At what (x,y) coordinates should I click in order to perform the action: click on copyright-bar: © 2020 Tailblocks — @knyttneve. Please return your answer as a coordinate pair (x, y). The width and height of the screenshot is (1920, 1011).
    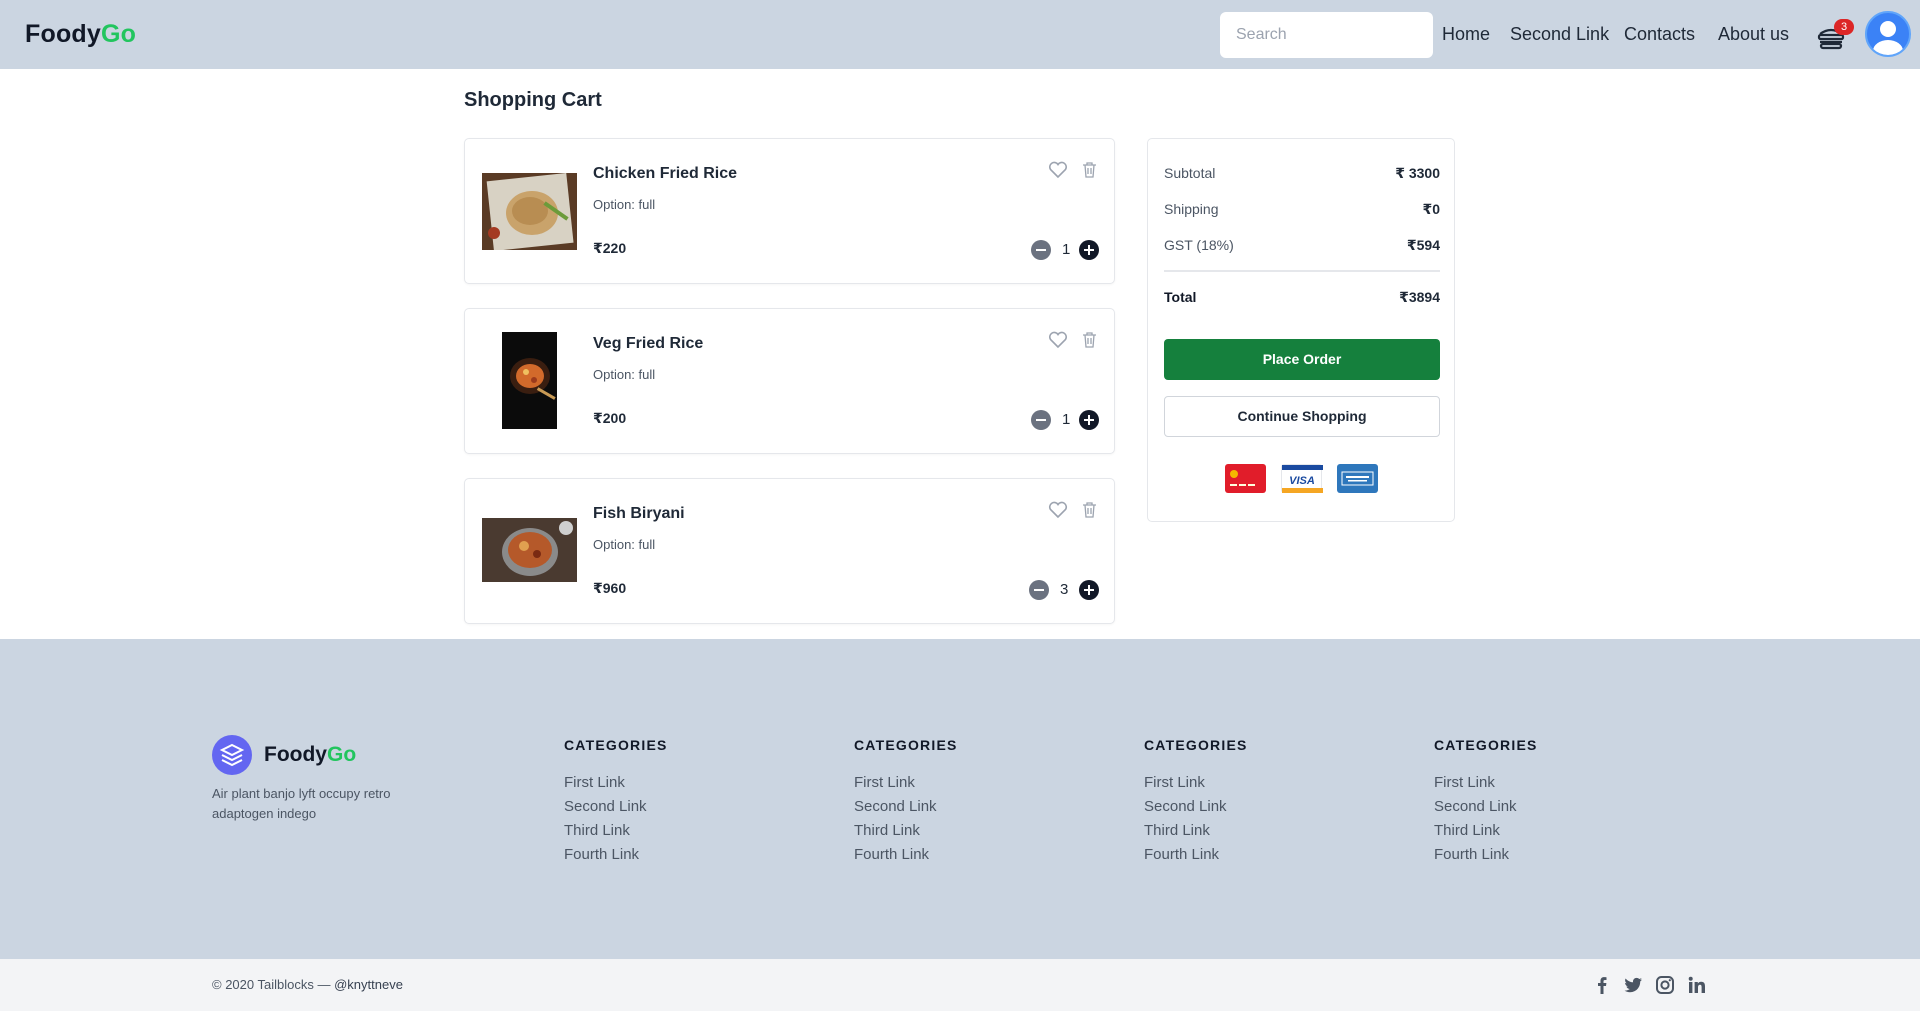
    Looking at the image, I should click on (960, 985).